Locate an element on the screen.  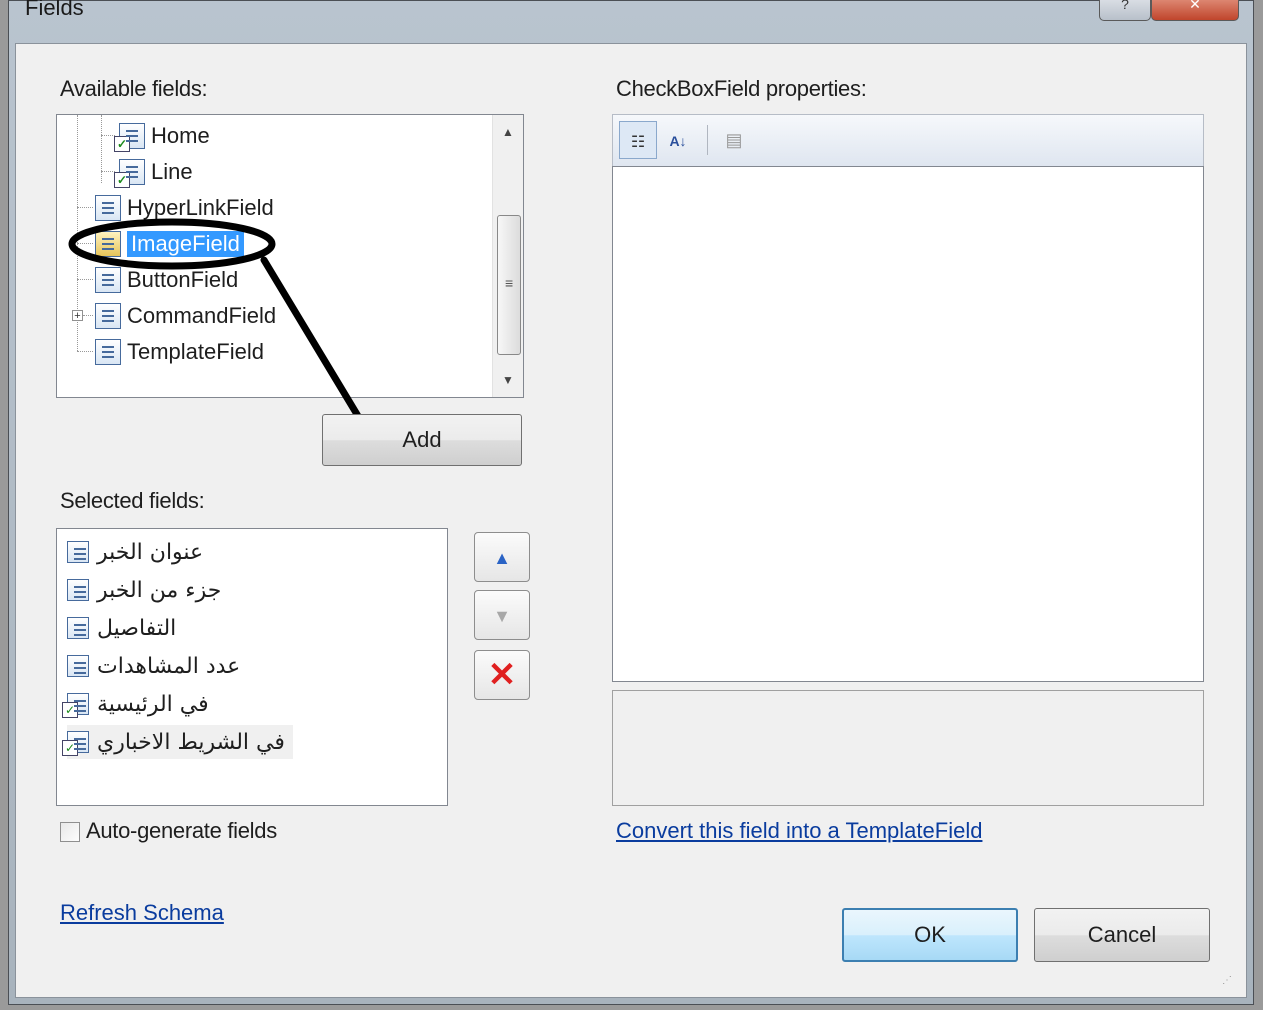
list-item-label: عنوان الخبر is located at coordinates (150, 552).